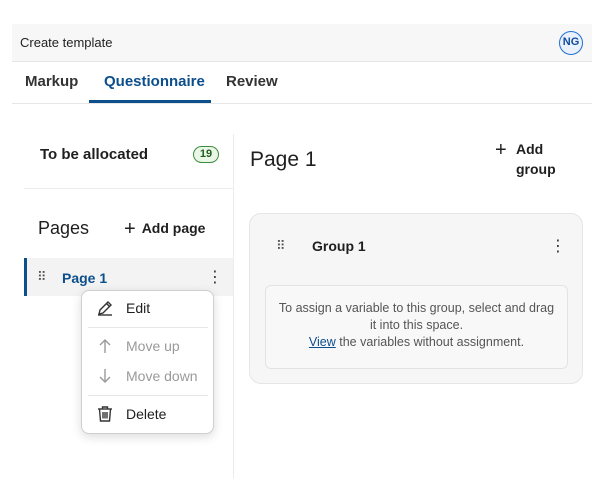  Describe the element at coordinates (85, 278) in the screenshot. I see `page-item-label: Page 1` at that location.